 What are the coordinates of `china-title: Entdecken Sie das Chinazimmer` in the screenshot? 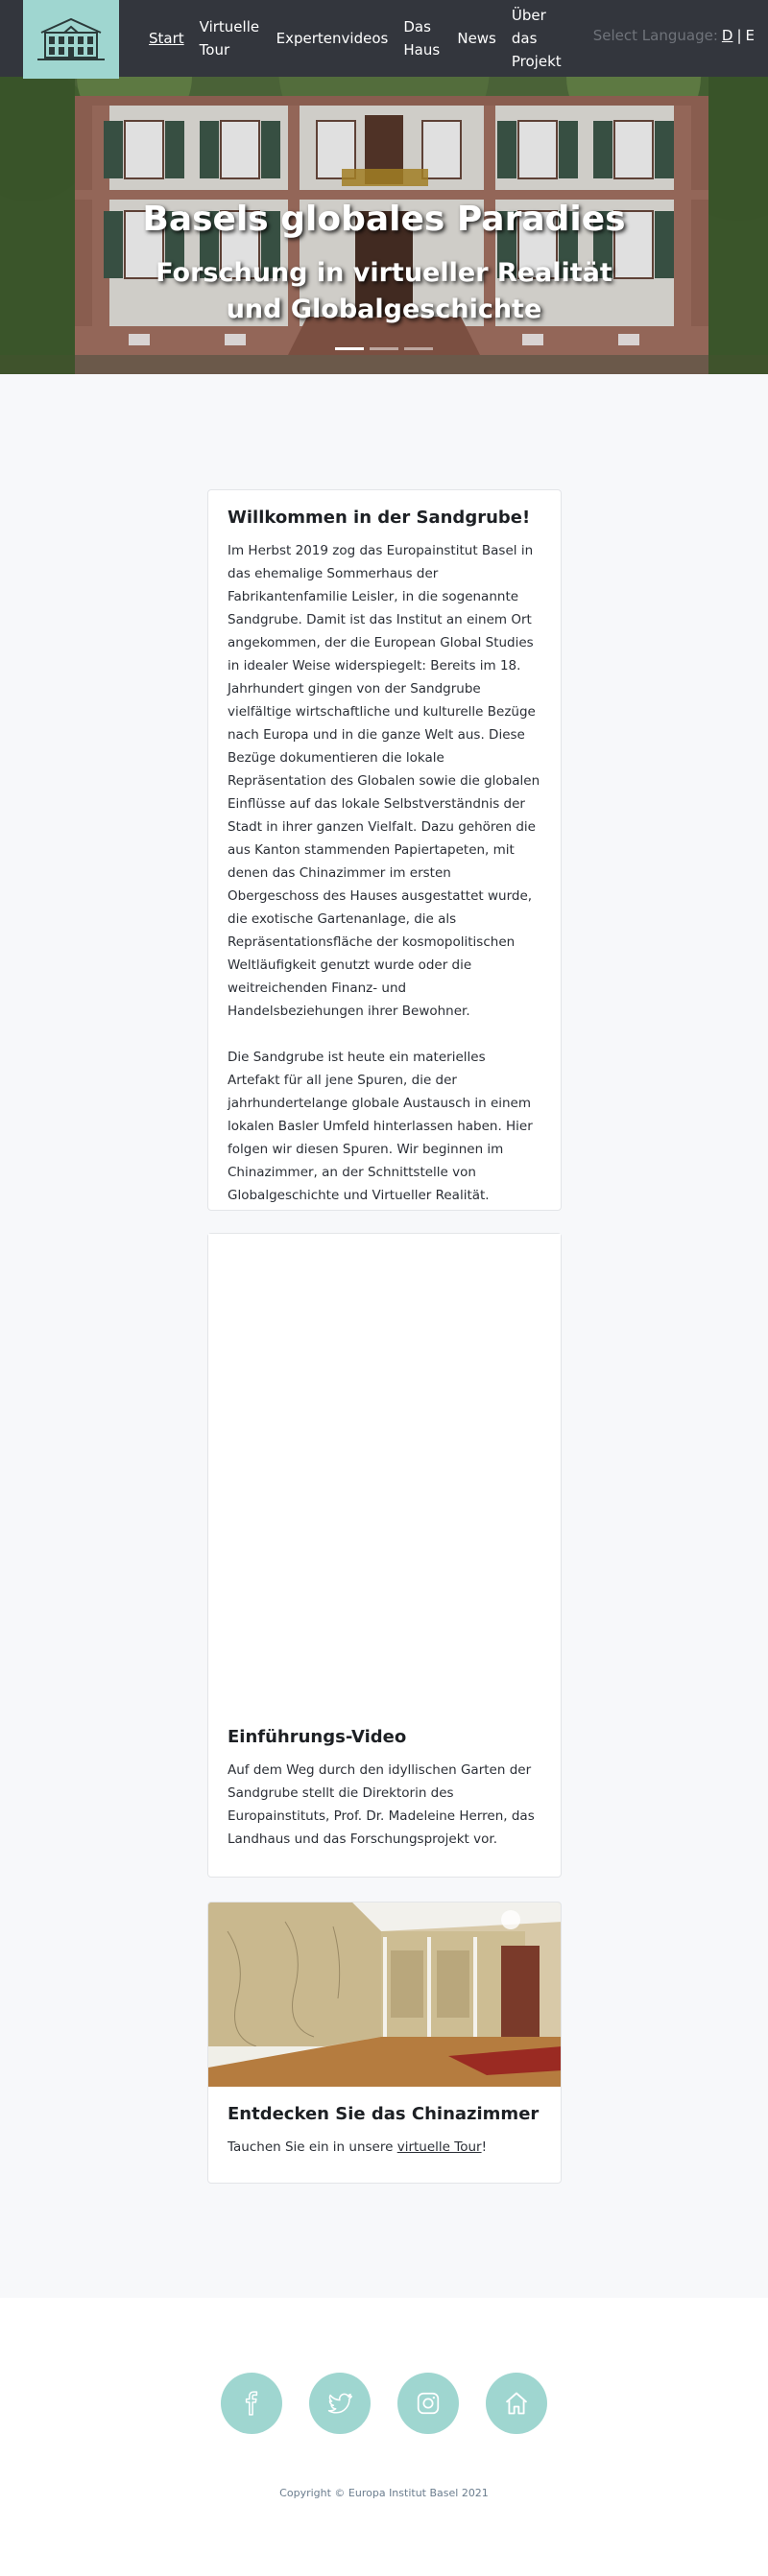 It's located at (384, 2114).